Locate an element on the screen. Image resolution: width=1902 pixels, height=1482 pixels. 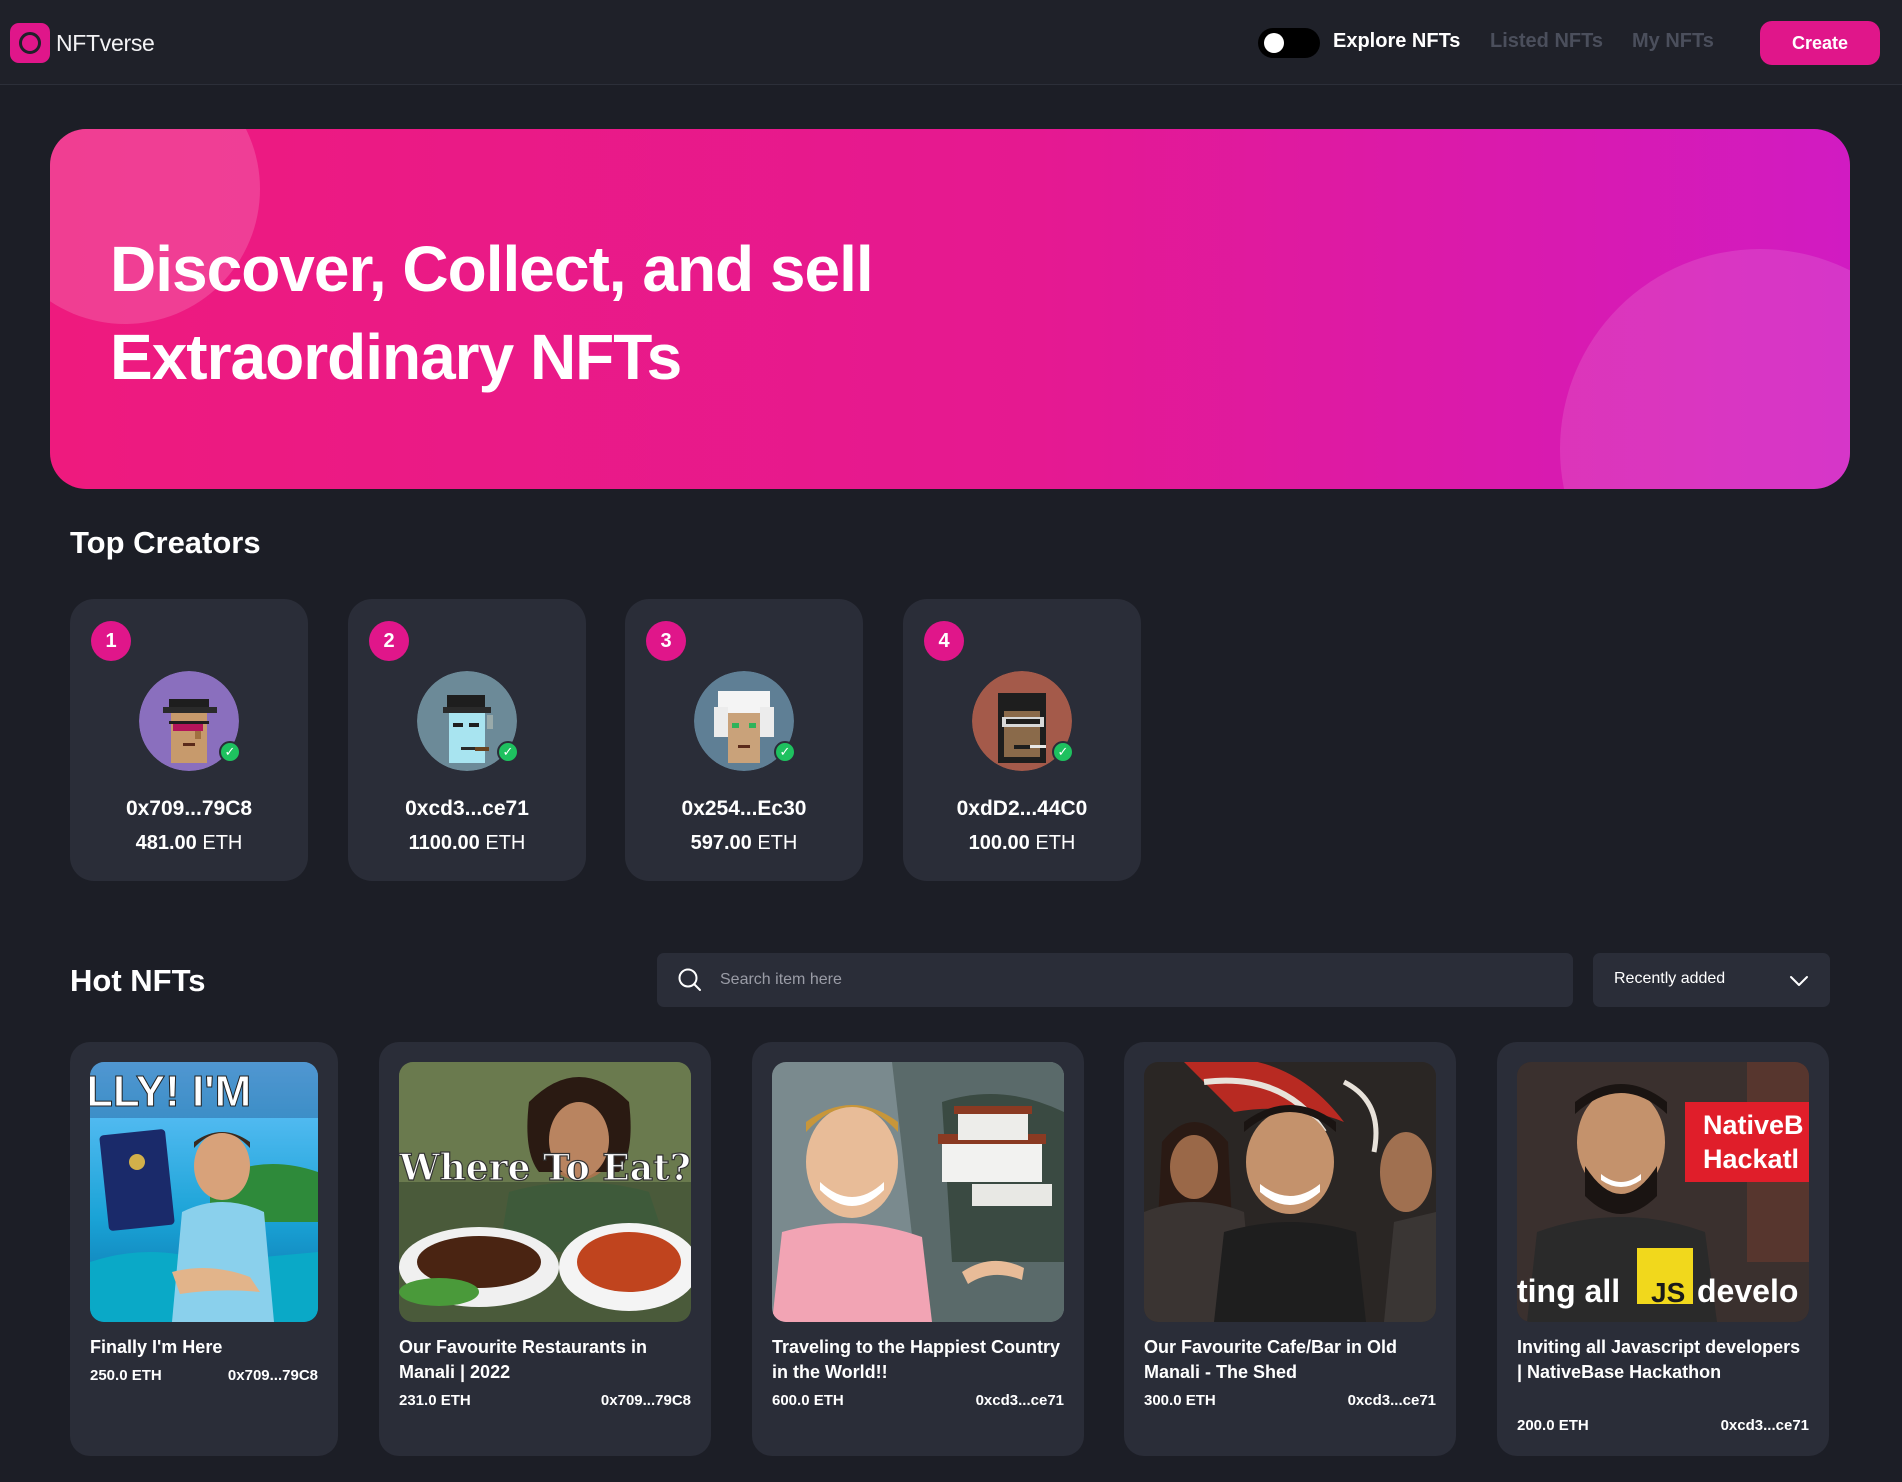
creator-address: 0xdD2...44C0 is located at coordinates (1022, 808).